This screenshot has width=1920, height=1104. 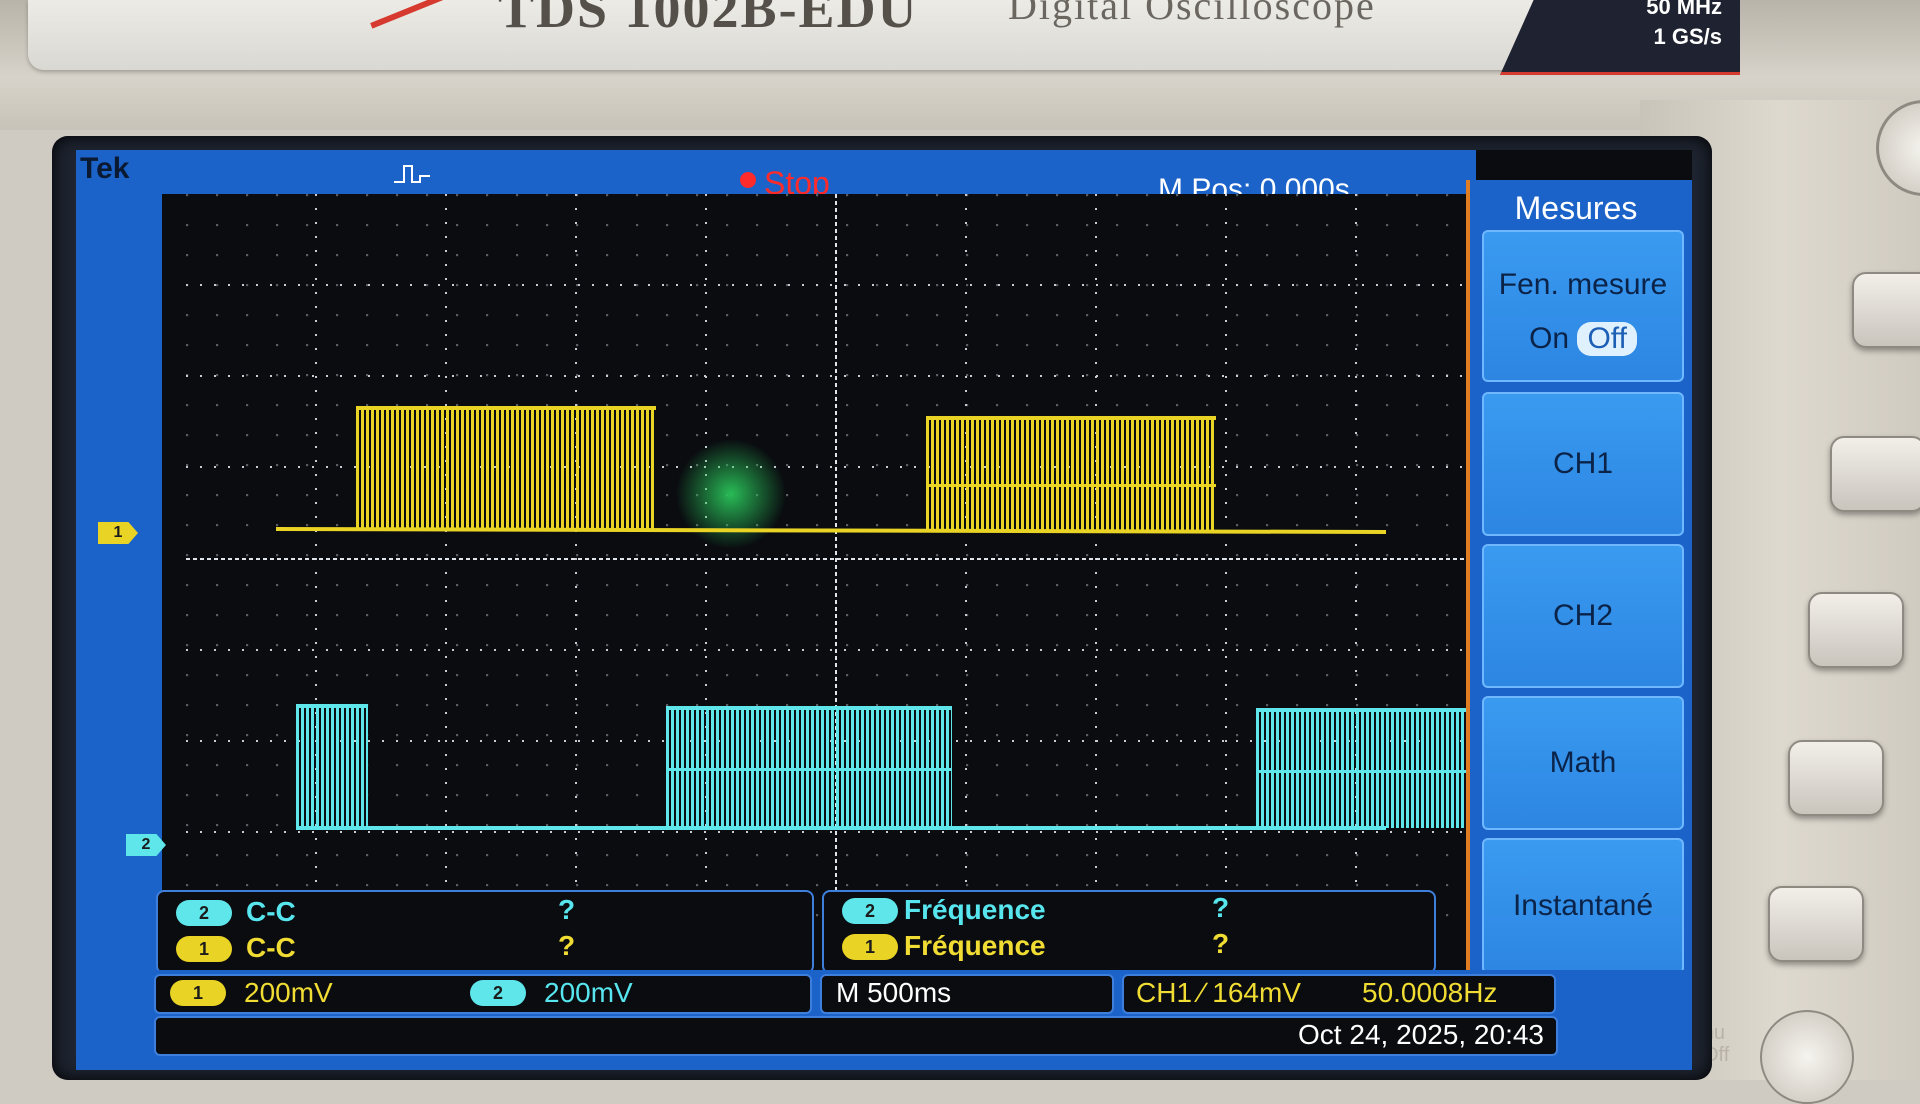 What do you see at coordinates (1583, 616) in the screenshot?
I see `menu-ch2-button: CH2` at bounding box center [1583, 616].